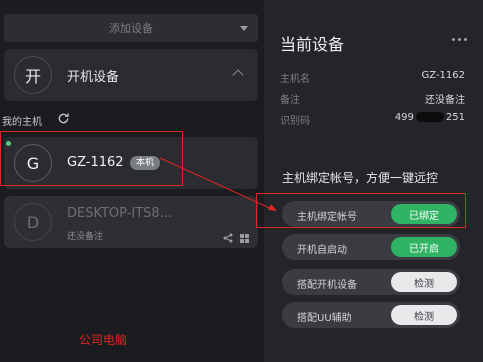  Describe the element at coordinates (360, 178) in the screenshot. I see `bind-account-heading: 主机绑定帐号，方便一键远控` at that location.